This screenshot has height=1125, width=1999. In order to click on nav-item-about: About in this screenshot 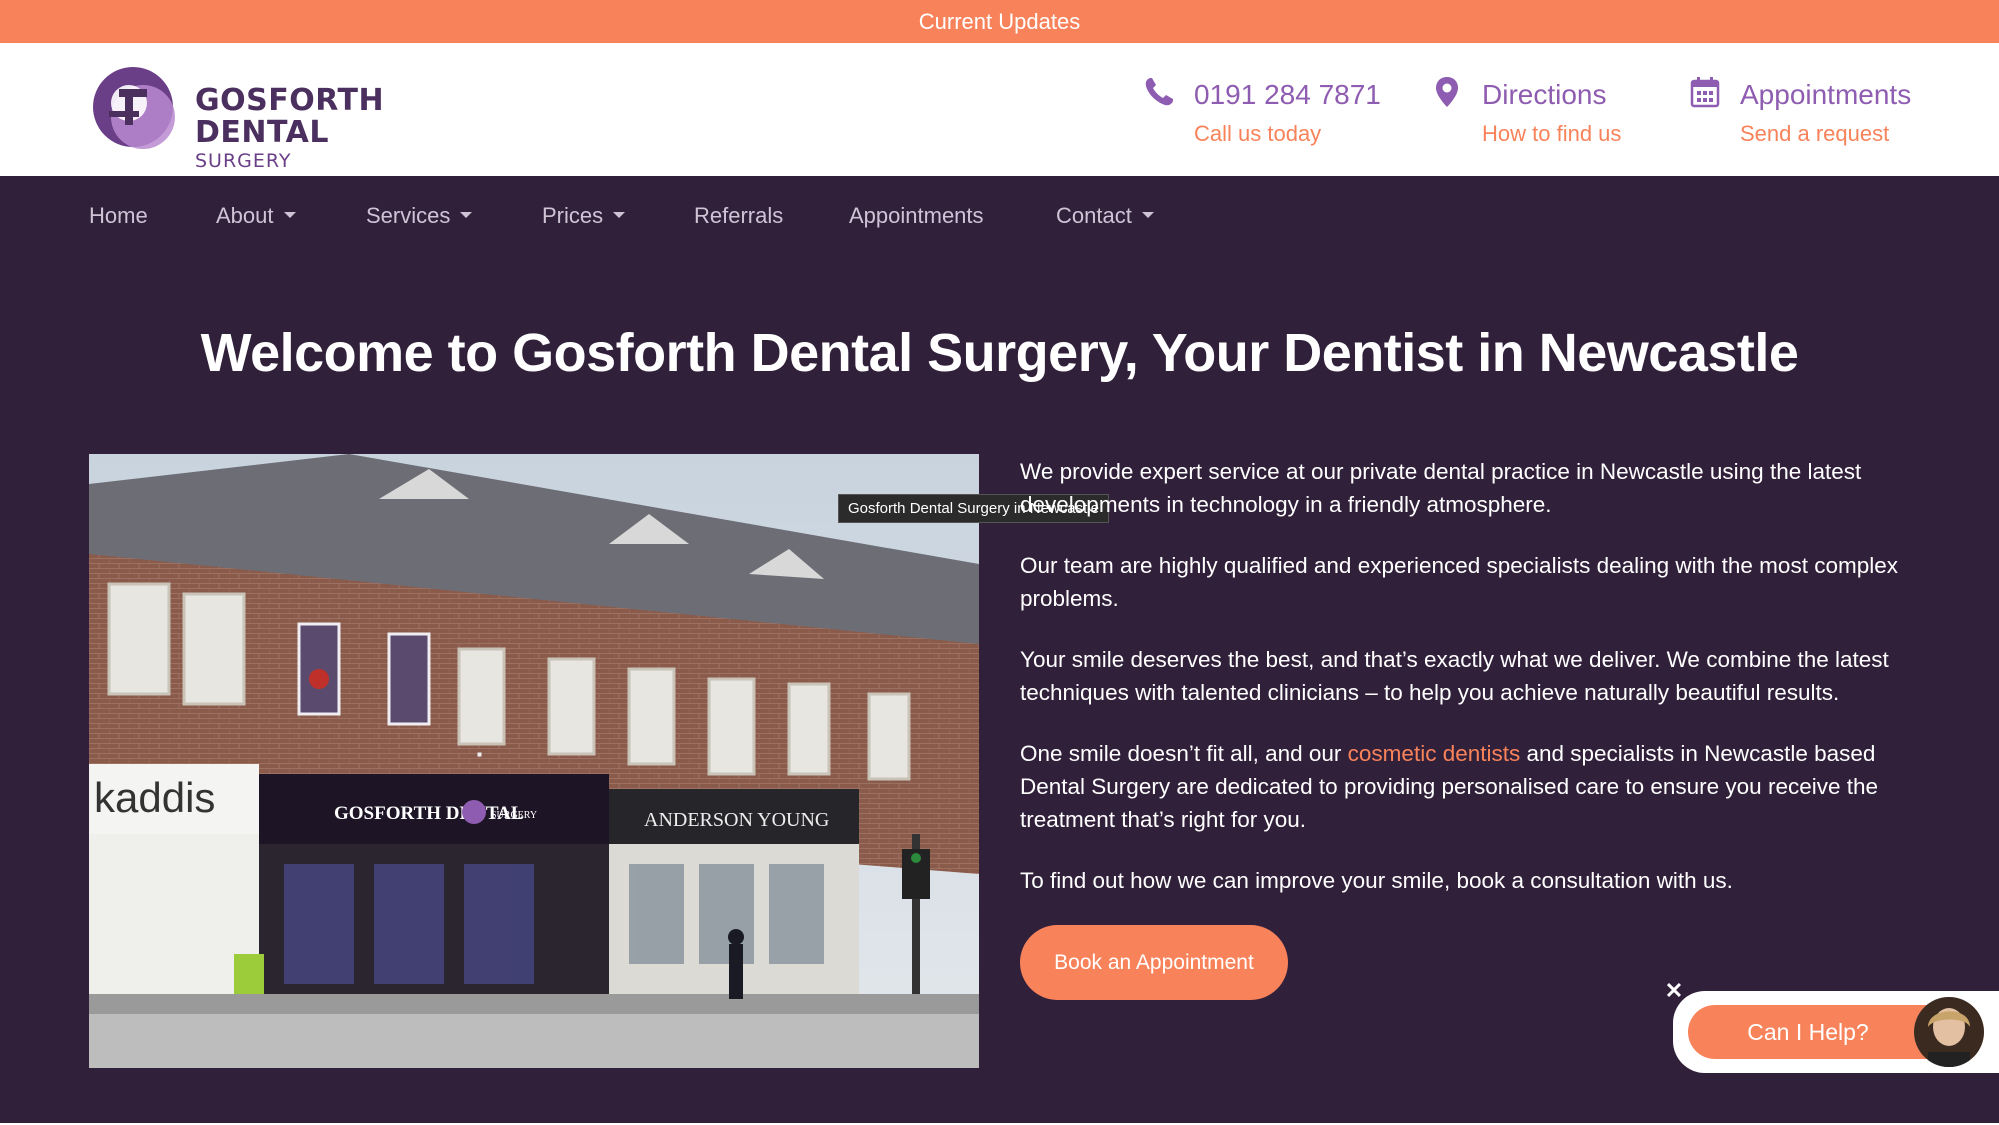, I will do `click(256, 216)`.